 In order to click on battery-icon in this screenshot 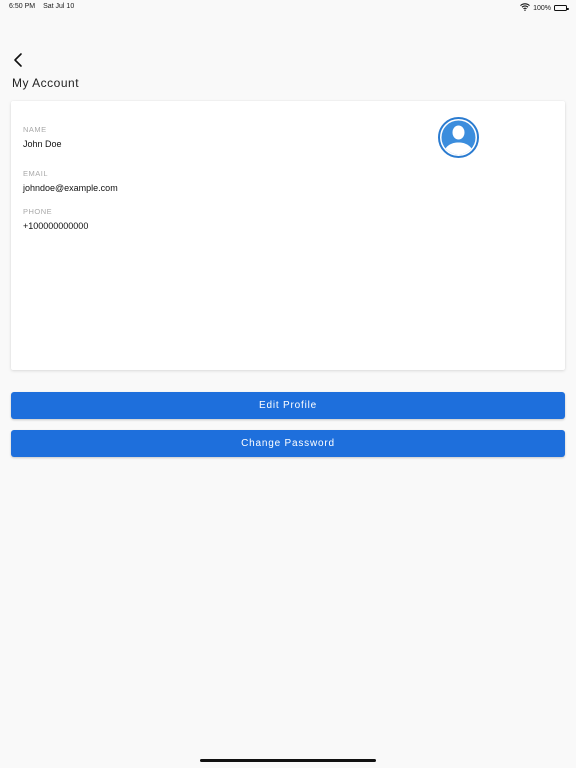, I will do `click(561, 8)`.